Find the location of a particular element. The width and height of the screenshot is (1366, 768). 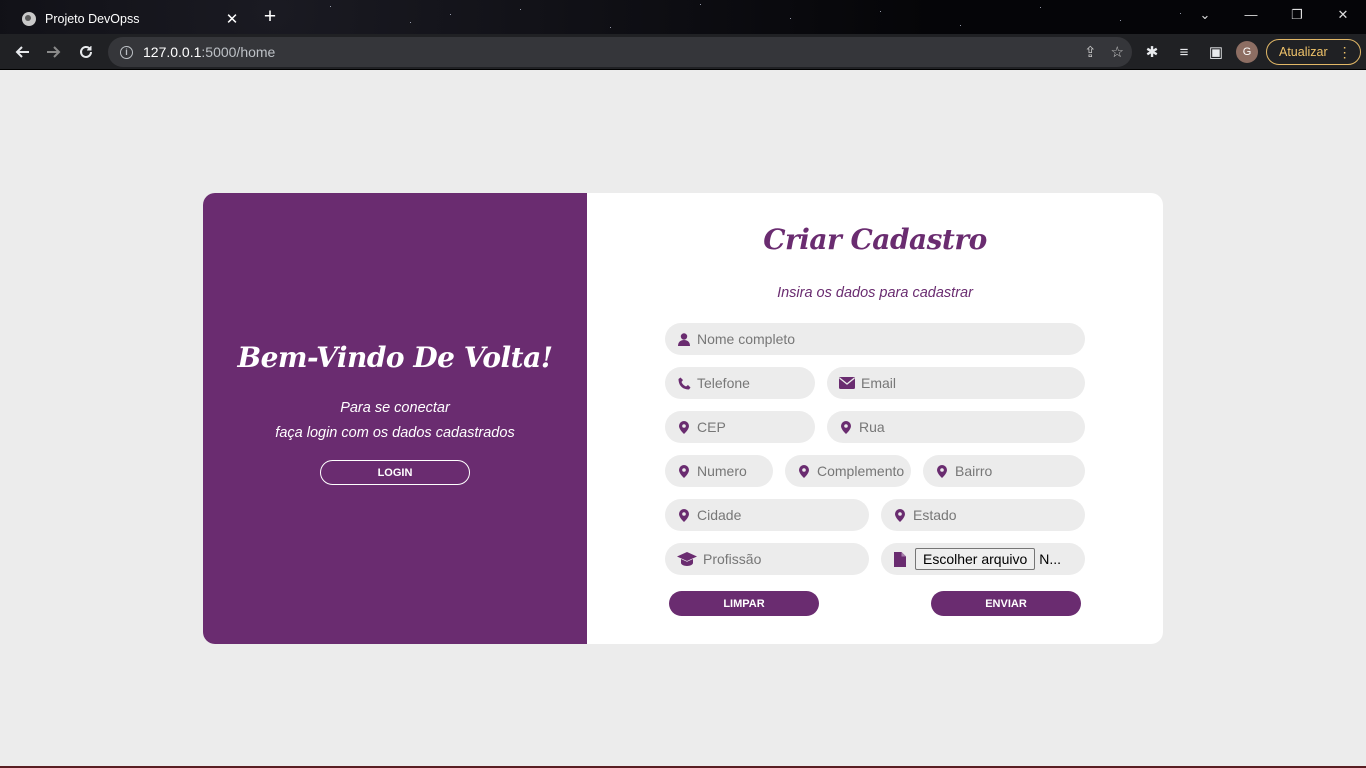

cidade-field is located at coordinates (767, 515).